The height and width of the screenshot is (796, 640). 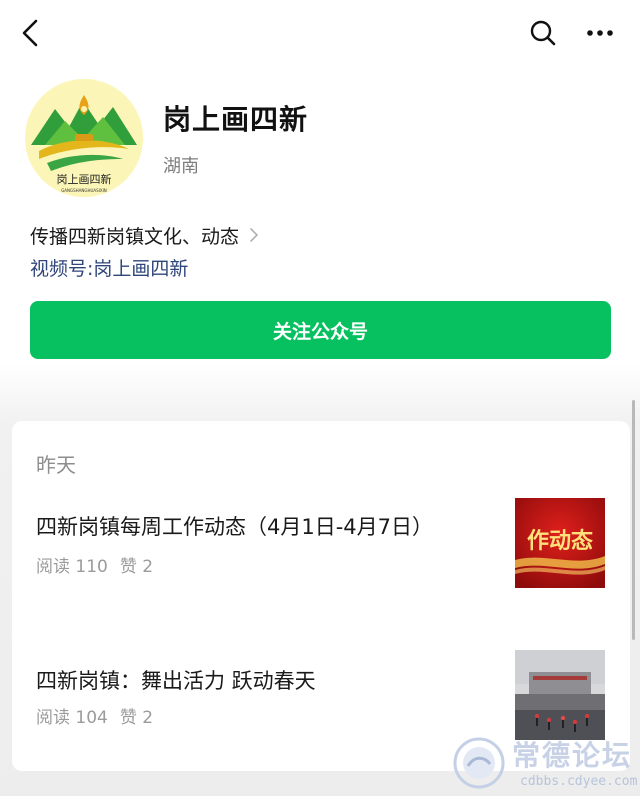 What do you see at coordinates (135, 236) in the screenshot?
I see `account-description: 传播四新岗镇文化、动态` at bounding box center [135, 236].